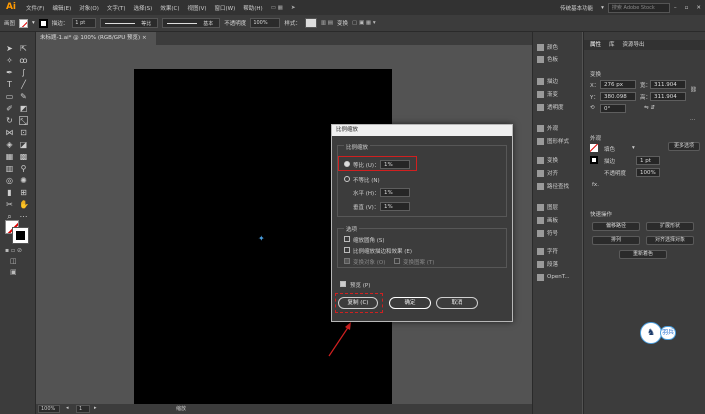 The width and height of the screenshot is (705, 414). Describe the element at coordinates (196, 8) in the screenshot. I see `menu-view: 视图(V)` at that location.